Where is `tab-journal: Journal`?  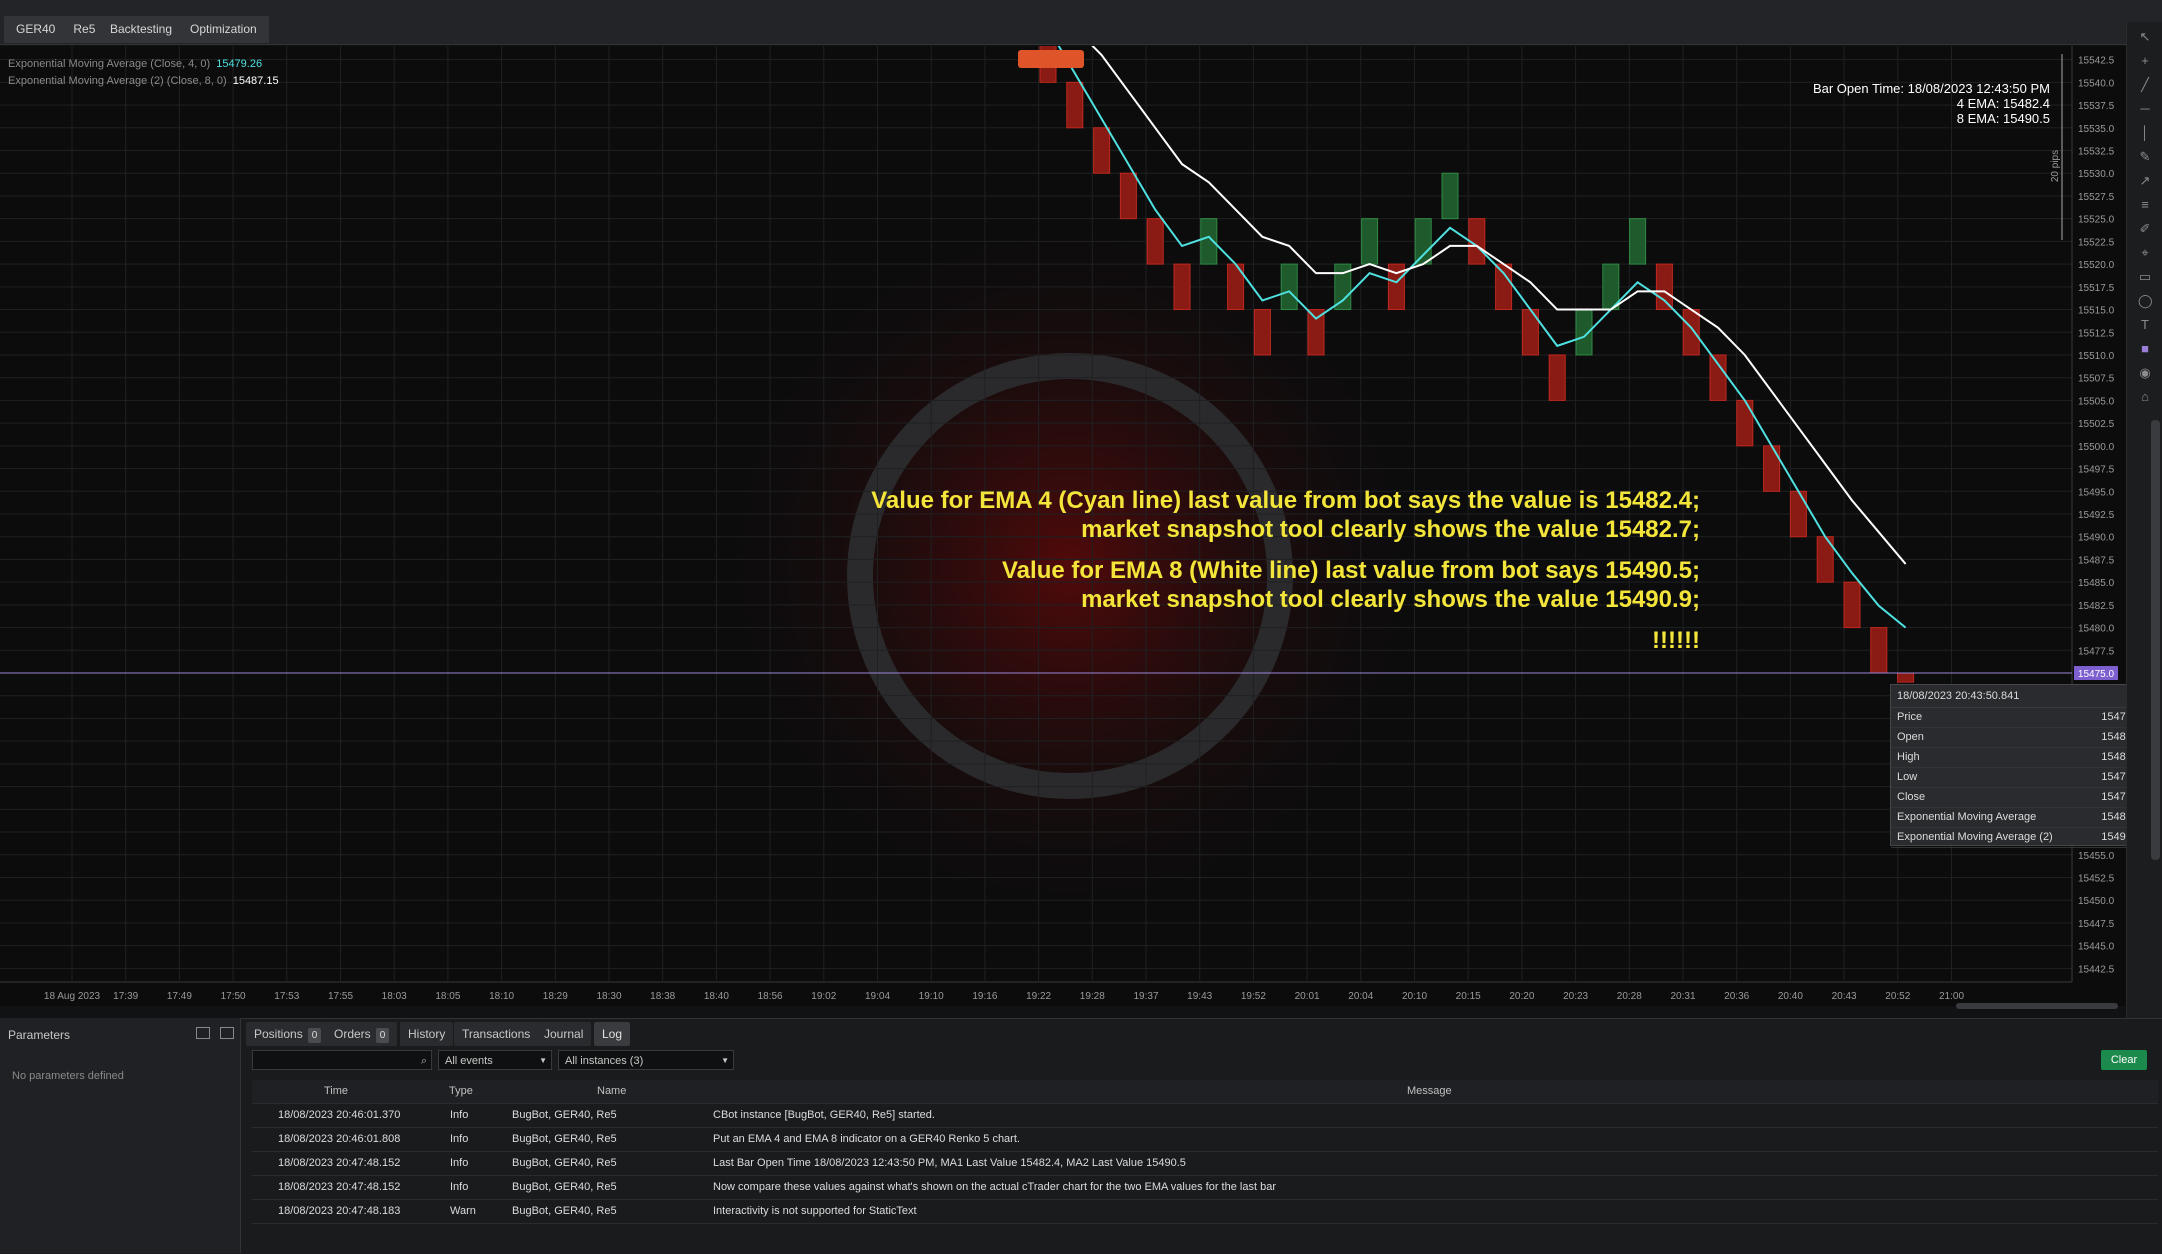 tab-journal: Journal is located at coordinates (564, 1034).